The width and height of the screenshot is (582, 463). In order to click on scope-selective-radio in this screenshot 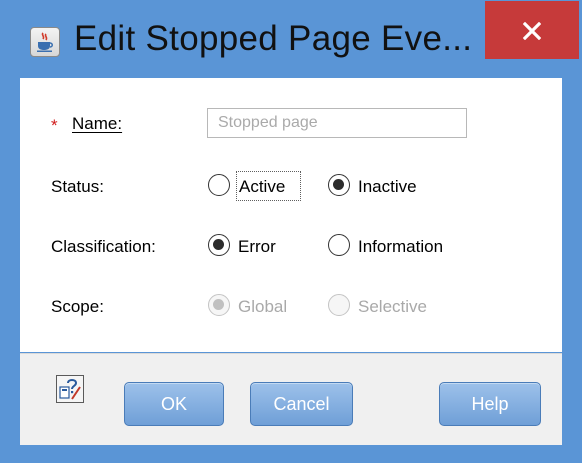, I will do `click(339, 305)`.